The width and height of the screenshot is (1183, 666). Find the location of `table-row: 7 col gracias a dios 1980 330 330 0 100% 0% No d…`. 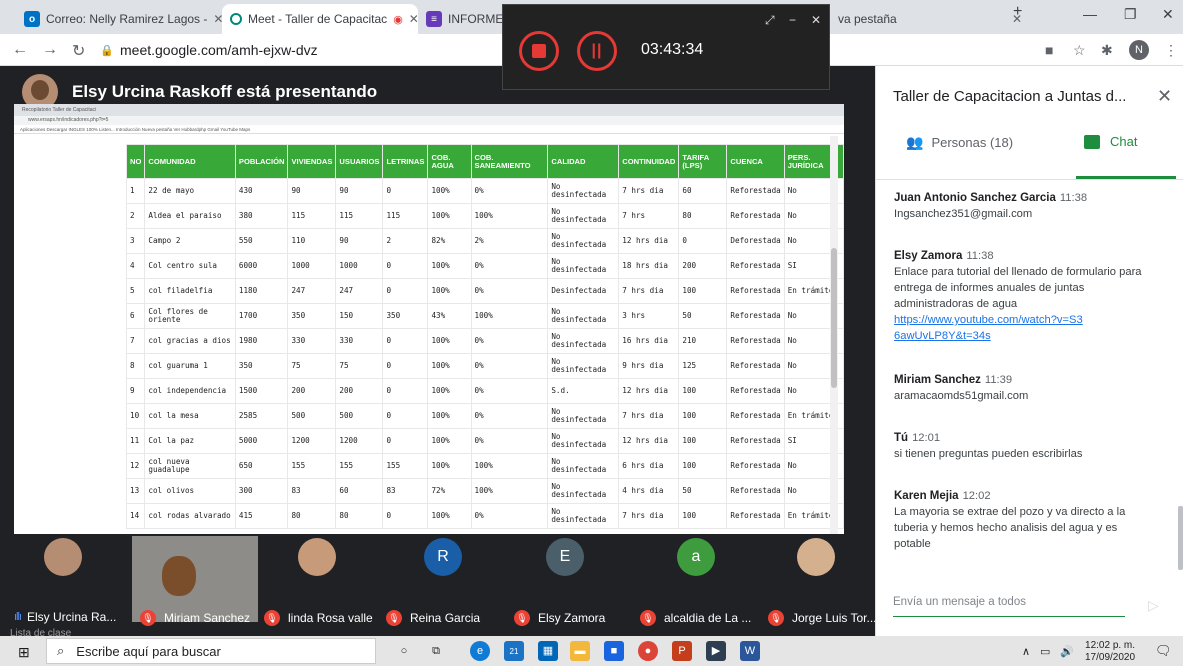

table-row: 7 col gracias a dios 1980 330 330 0 100% 0% No d… is located at coordinates (484, 341).